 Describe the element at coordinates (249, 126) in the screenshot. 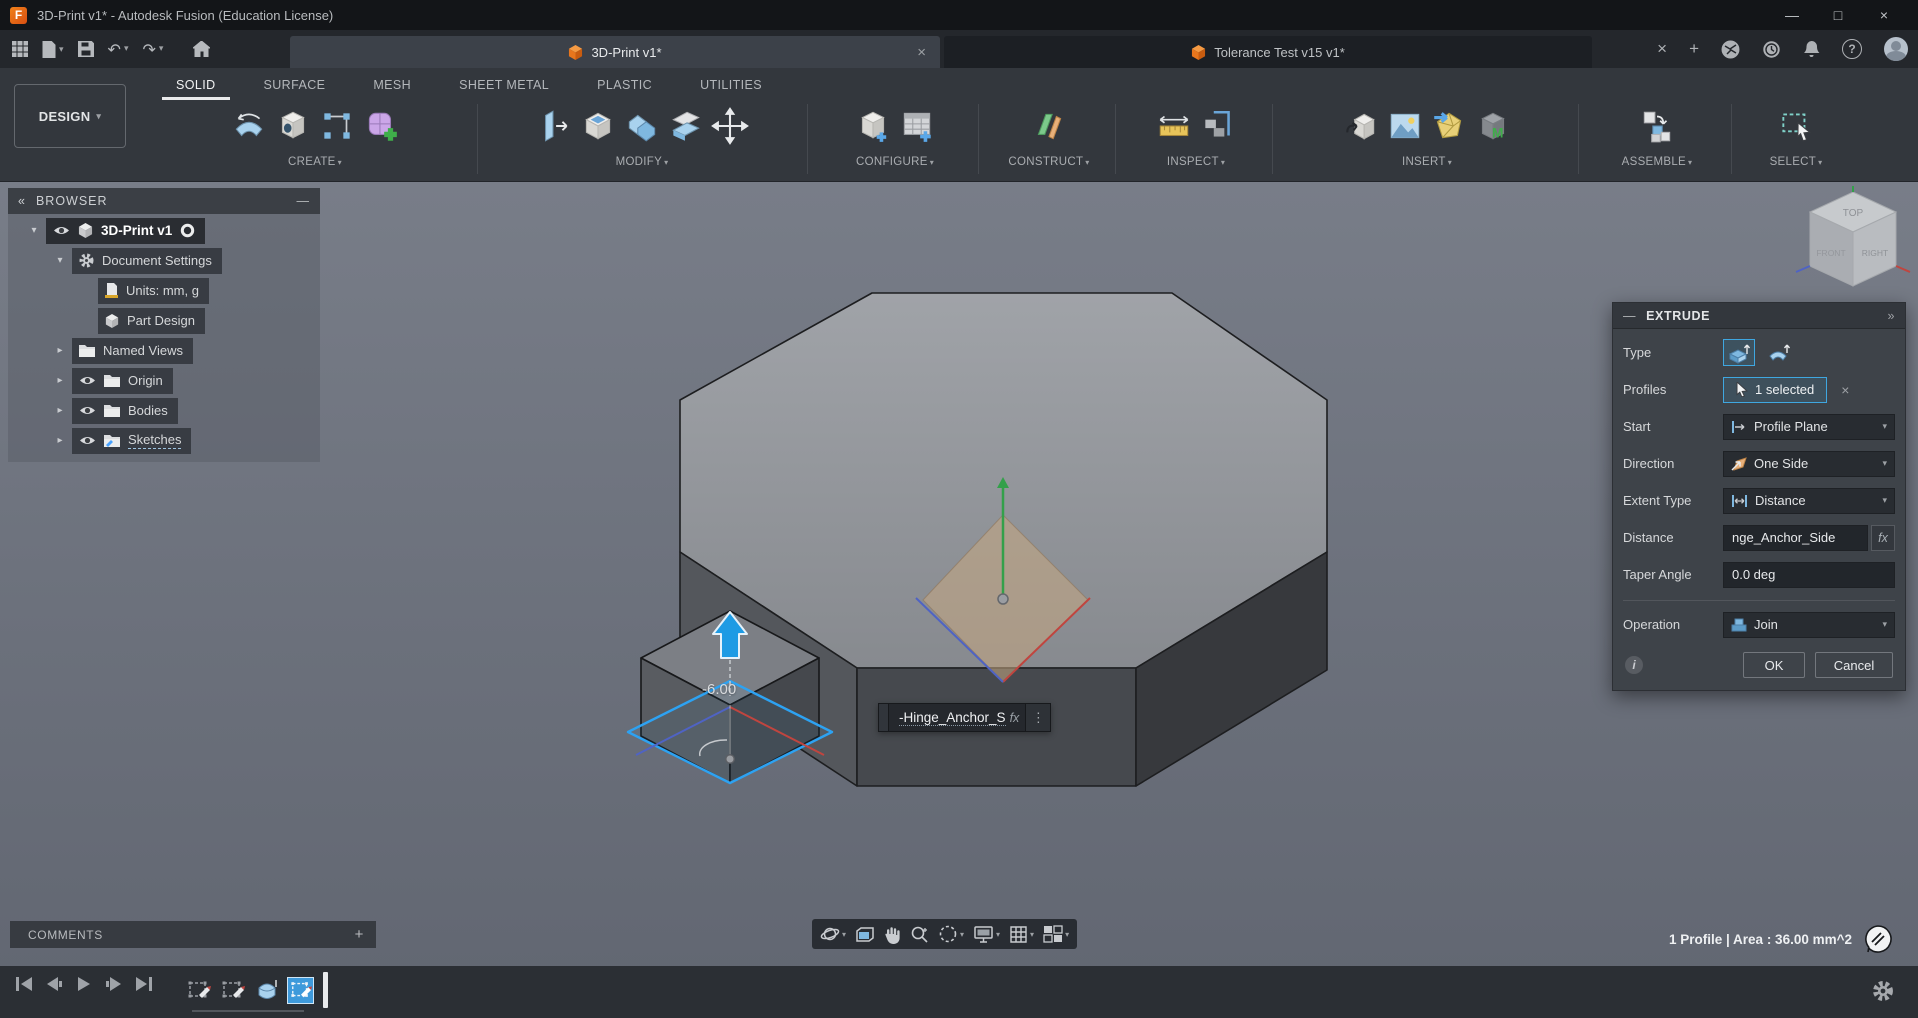

I see `revolve-icon` at that location.